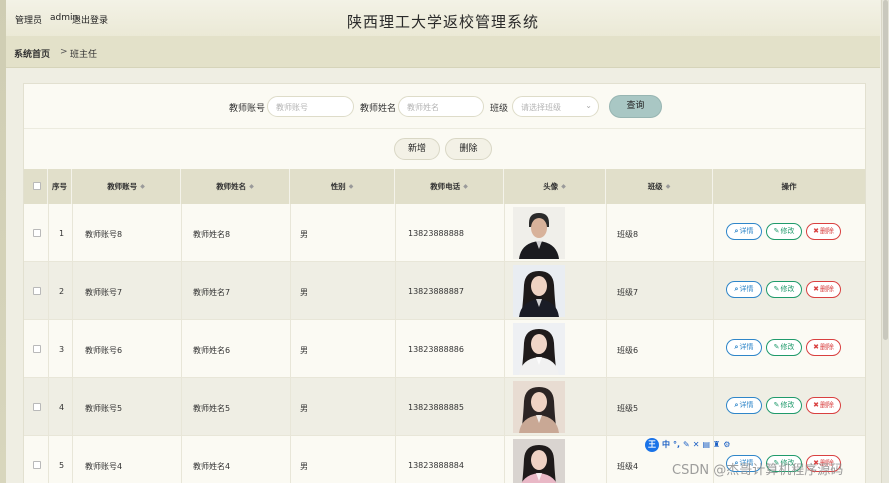  Describe the element at coordinates (37, 186) in the screenshot. I see `select-all-checkbox` at that location.